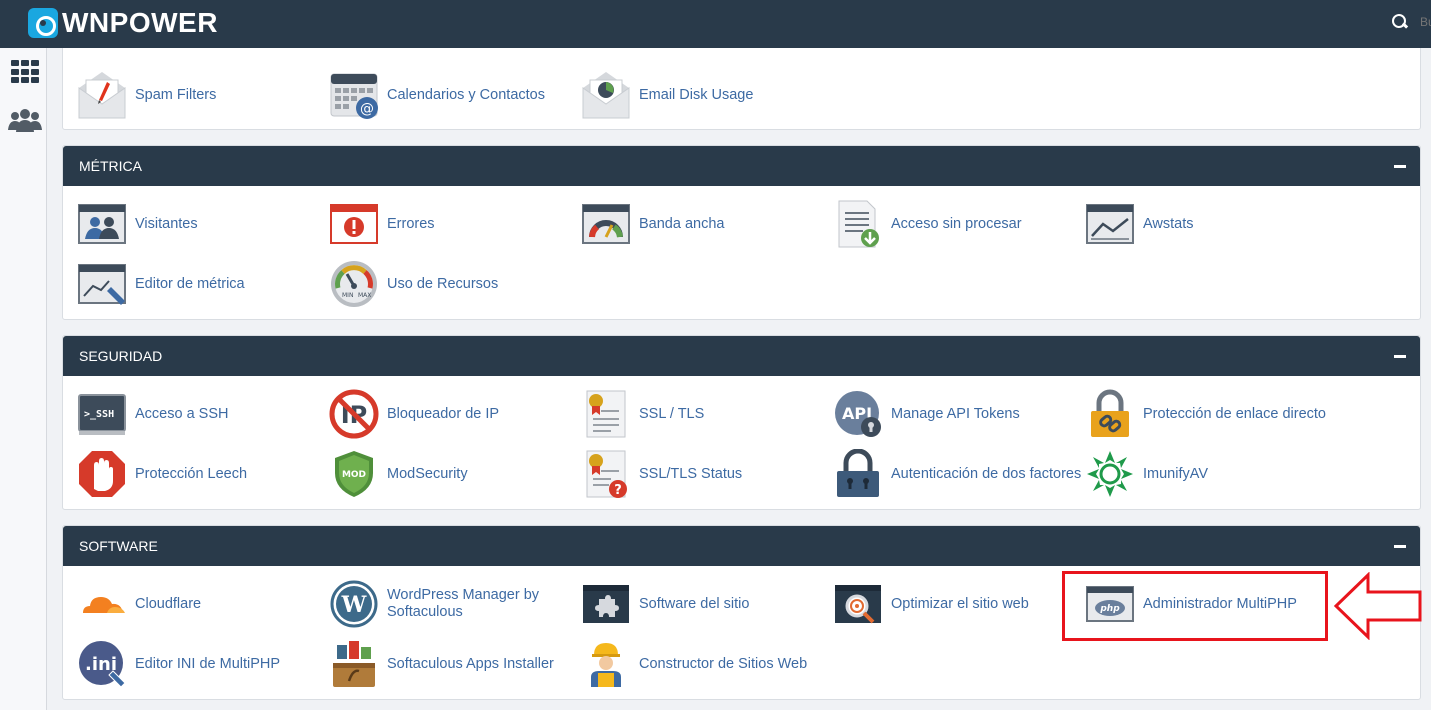 The image size is (1431, 710). I want to click on search-area, so click(1411, 22).